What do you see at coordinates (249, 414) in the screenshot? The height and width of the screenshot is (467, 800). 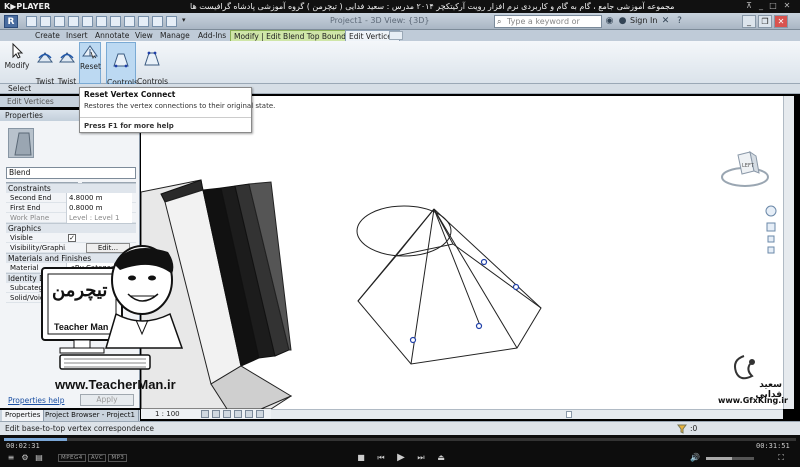 I see `crop-view-icon` at bounding box center [249, 414].